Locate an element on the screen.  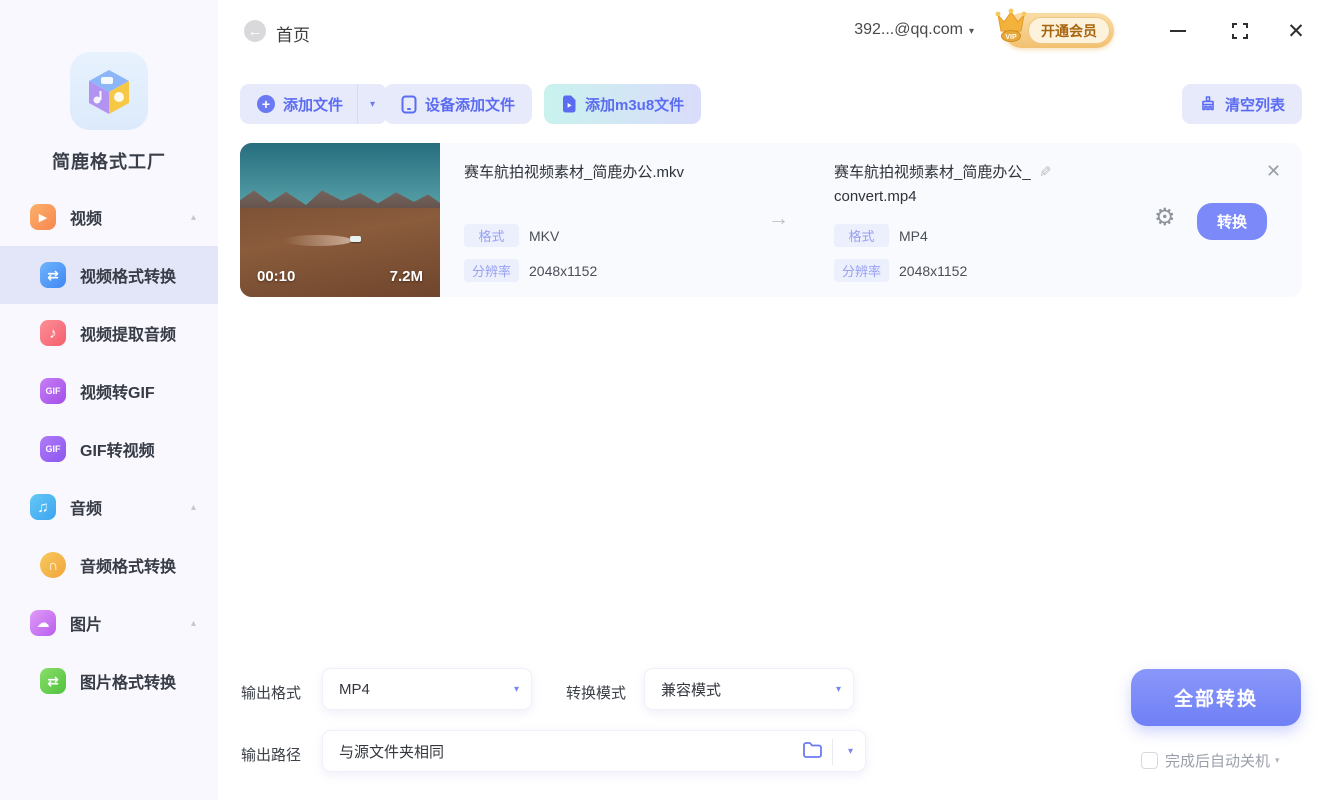
add-m3u8-label: 添加m3u8文件 is located at coordinates (635, 105).